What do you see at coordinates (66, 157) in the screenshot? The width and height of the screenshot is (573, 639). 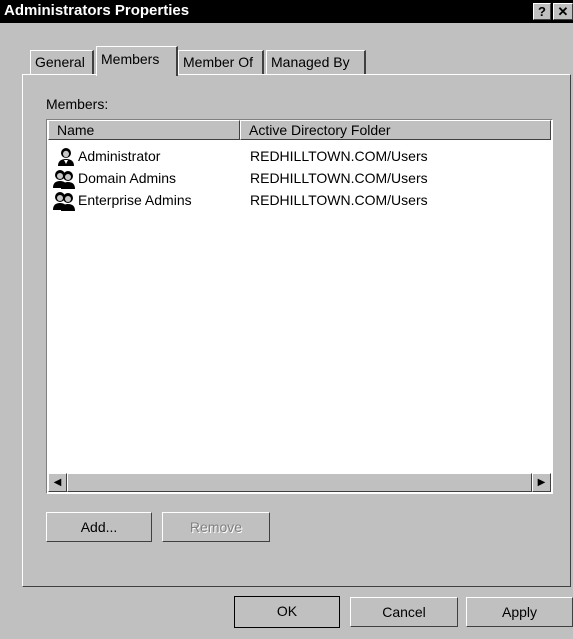 I see `user-icon` at bounding box center [66, 157].